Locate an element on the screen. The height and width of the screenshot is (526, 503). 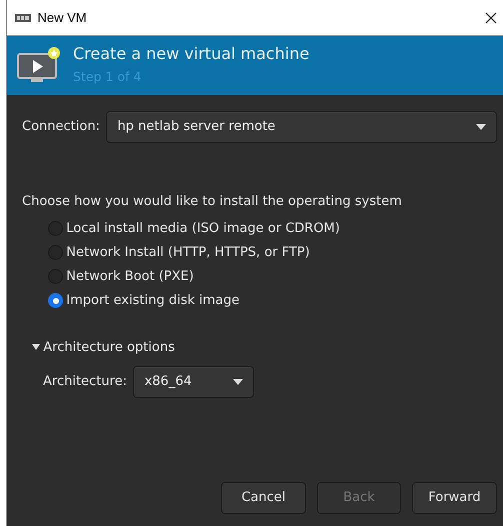
radio-label: Network Boot (PXE) is located at coordinates (130, 276).